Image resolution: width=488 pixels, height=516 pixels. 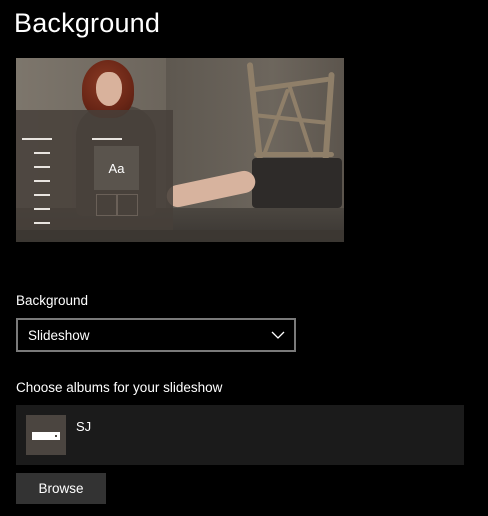 I want to click on browse-button: Browse, so click(x=61, y=488).